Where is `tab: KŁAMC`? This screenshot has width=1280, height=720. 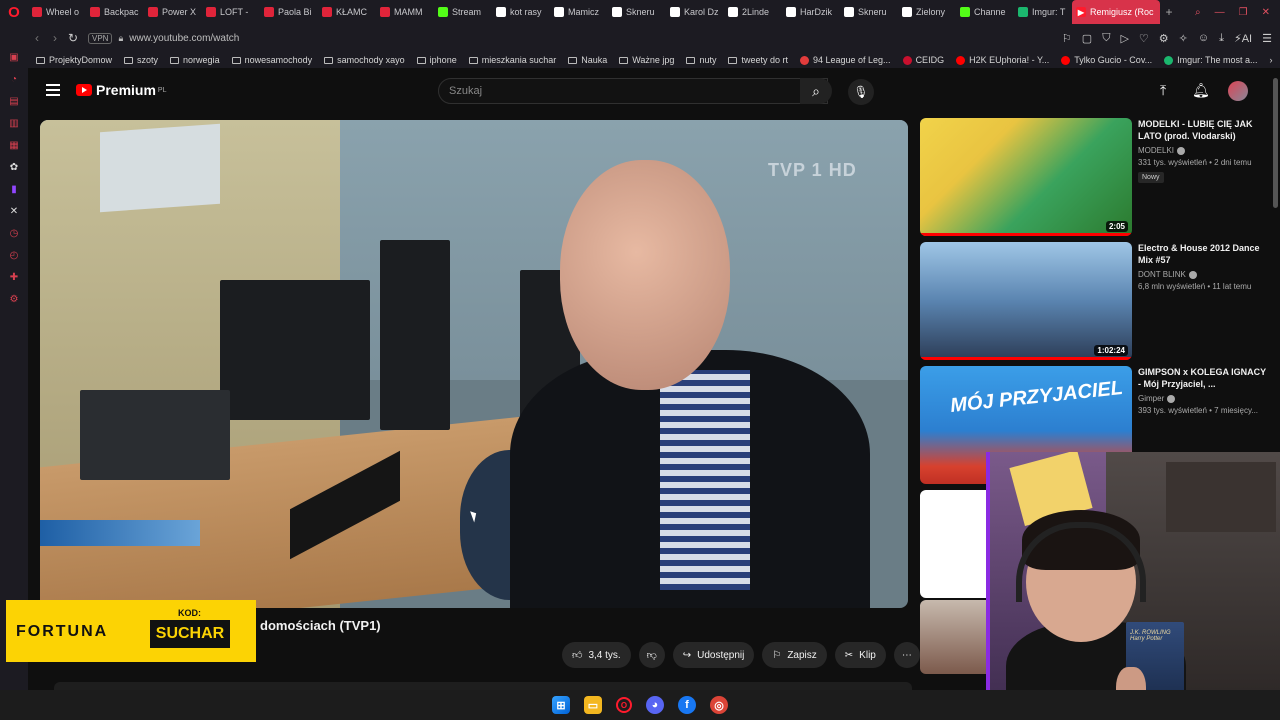 tab: KŁAMC is located at coordinates (347, 12).